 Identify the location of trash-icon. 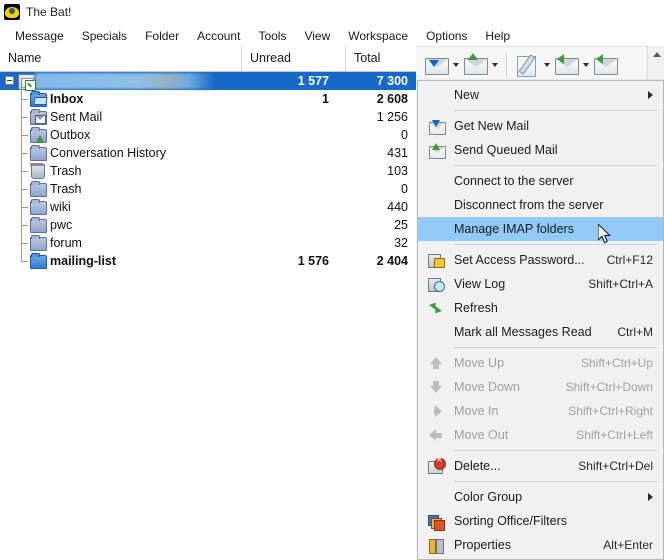
(38, 171).